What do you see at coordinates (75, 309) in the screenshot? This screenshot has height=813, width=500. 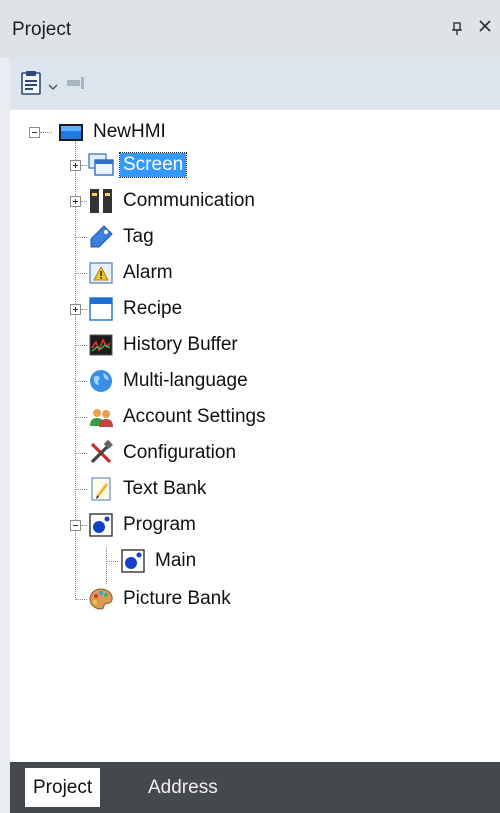 I see `recipe-expander` at bounding box center [75, 309].